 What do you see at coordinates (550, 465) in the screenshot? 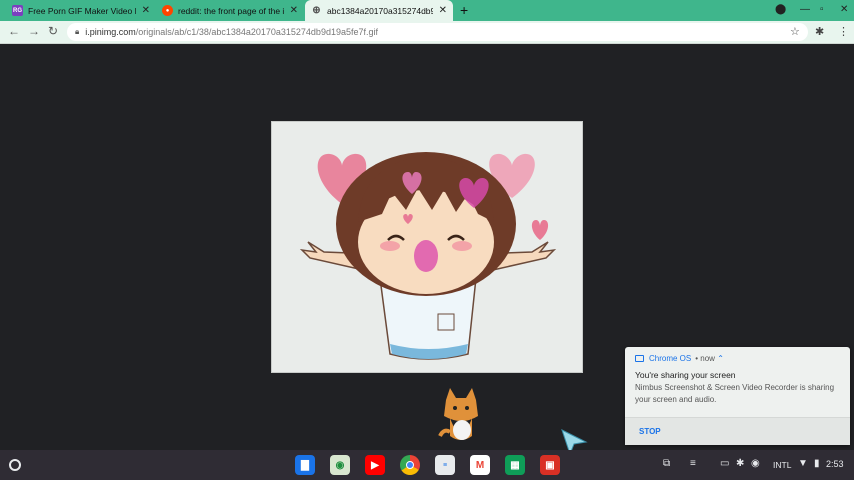
I see `screen-recorder-app-icon: ▣` at bounding box center [550, 465].